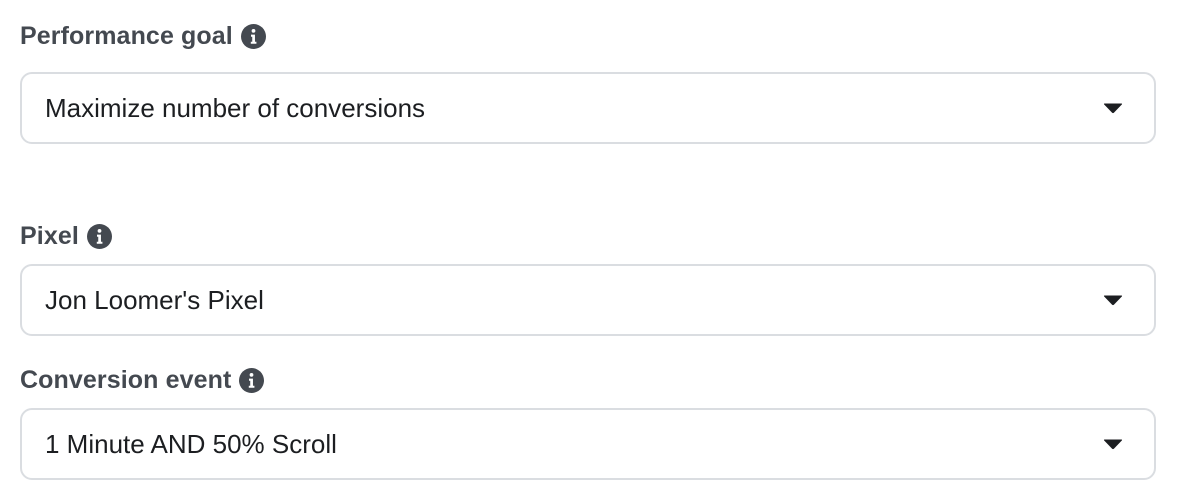 This screenshot has height=500, width=1180. What do you see at coordinates (49, 235) in the screenshot?
I see `pixel-label: Pixel` at bounding box center [49, 235].